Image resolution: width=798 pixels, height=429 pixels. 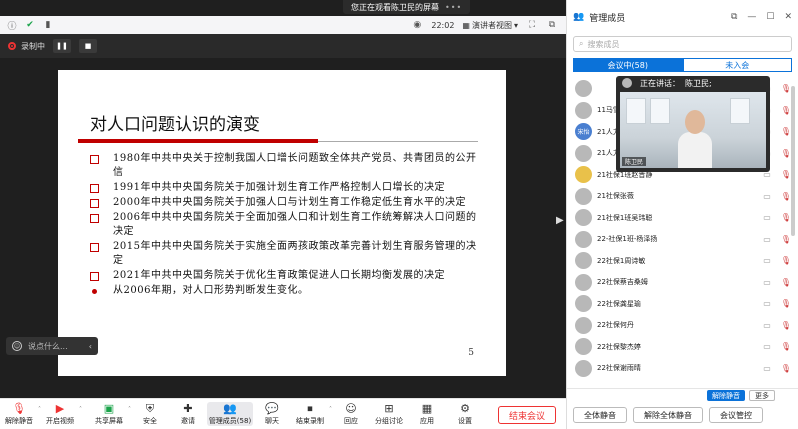 I want to click on chevron-up-icon: ˄, so click(x=80, y=409).